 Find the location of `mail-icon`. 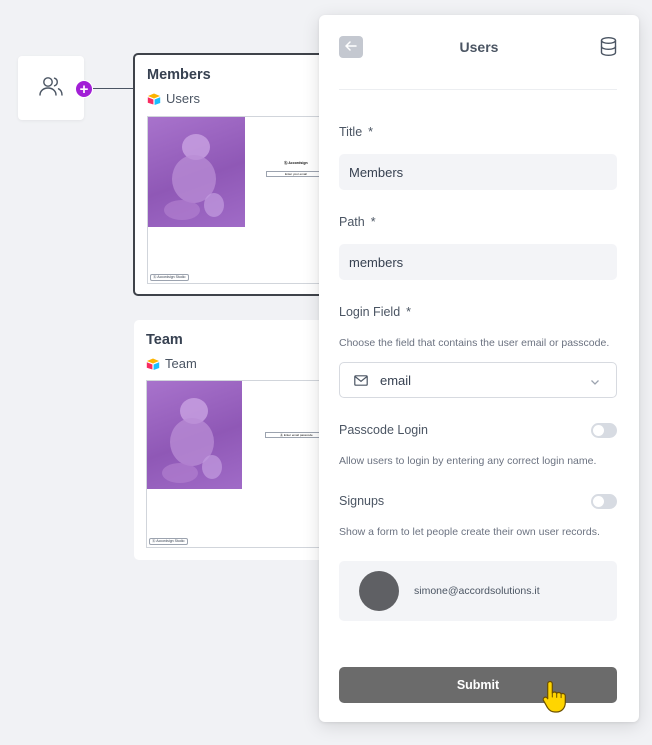

mail-icon is located at coordinates (361, 380).